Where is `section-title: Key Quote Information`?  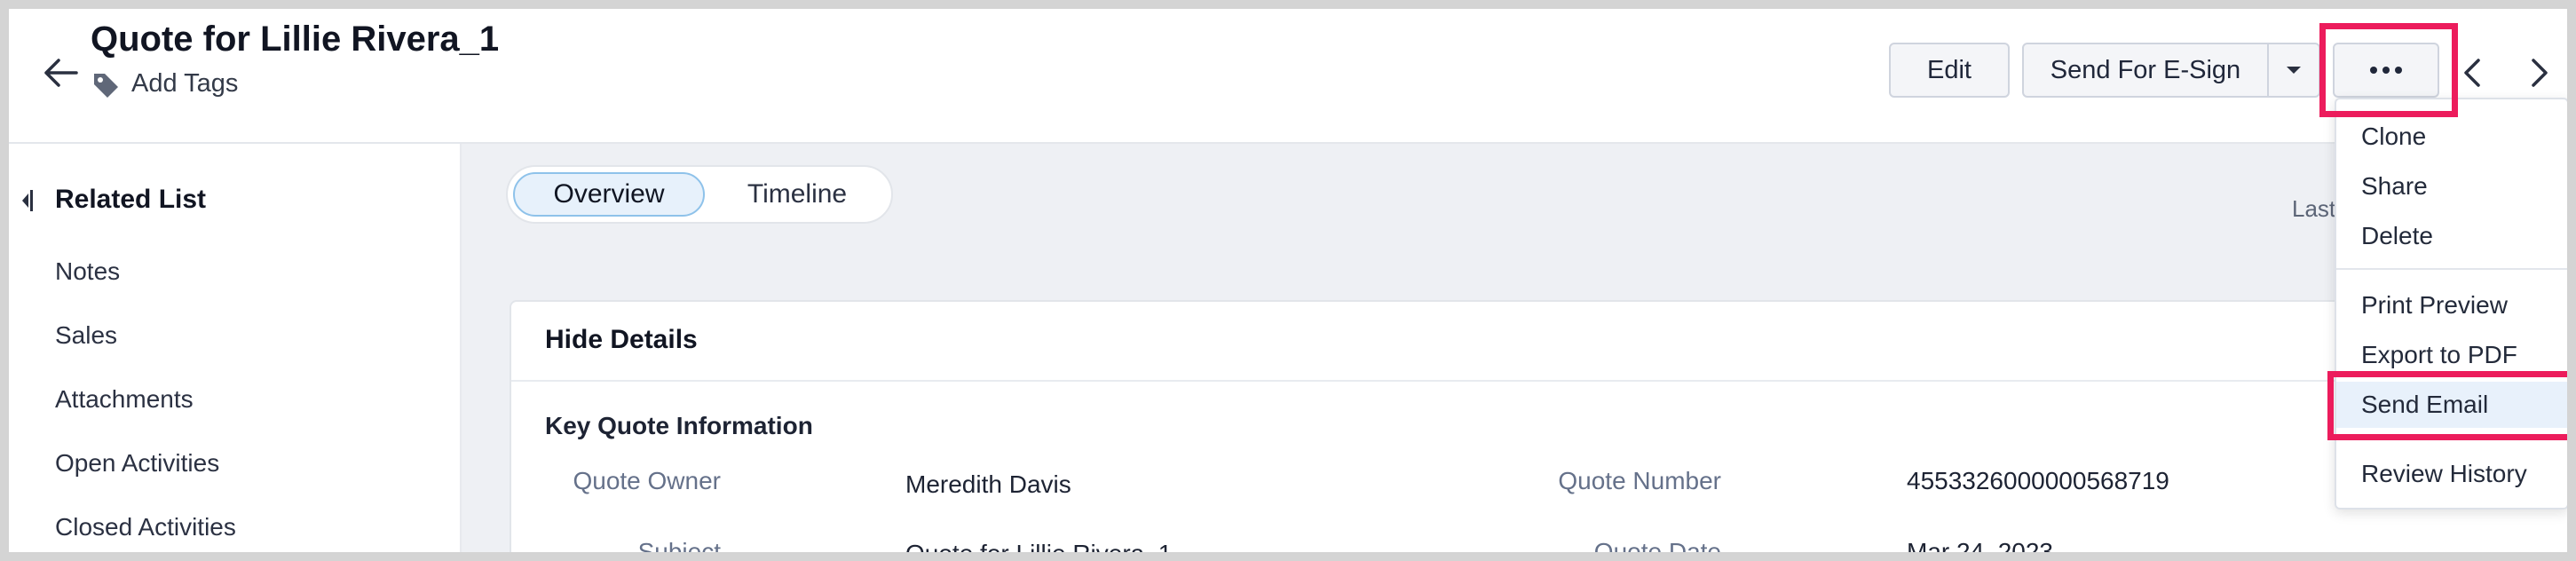
section-title: Key Quote Information is located at coordinates (679, 425).